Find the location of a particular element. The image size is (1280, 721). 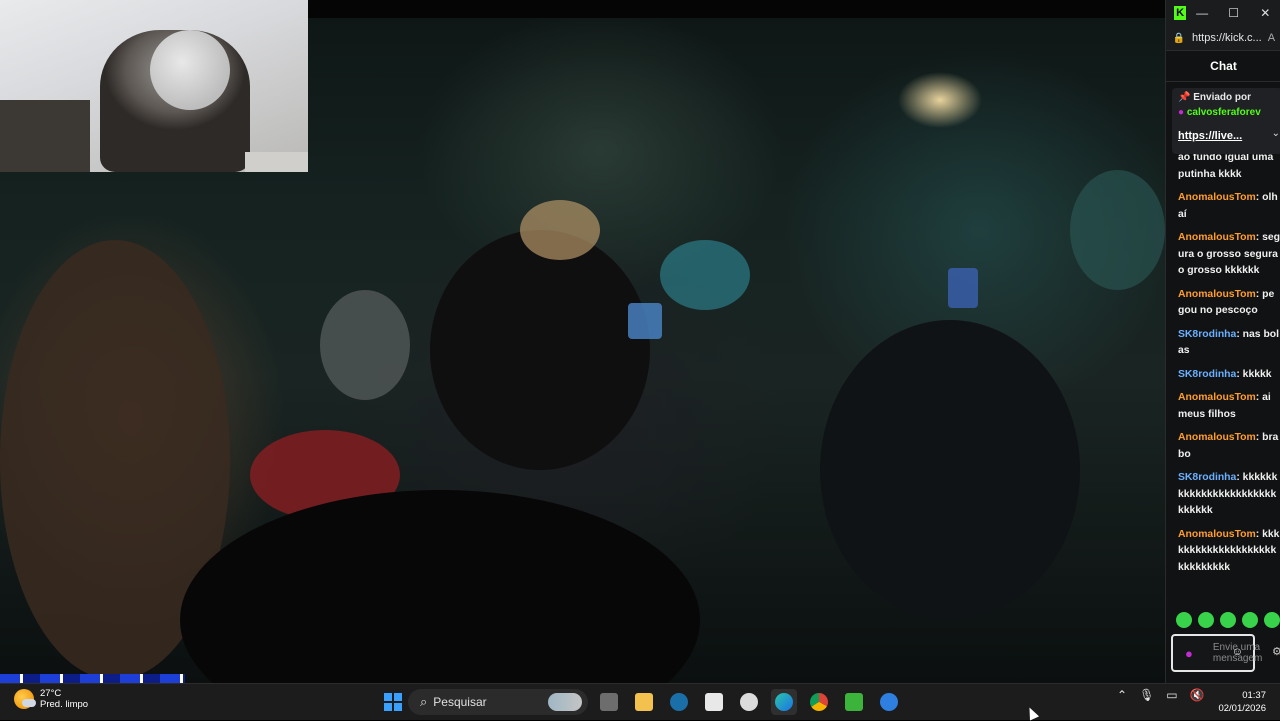

weather-temp: 27°C is located at coordinates (51, 693).